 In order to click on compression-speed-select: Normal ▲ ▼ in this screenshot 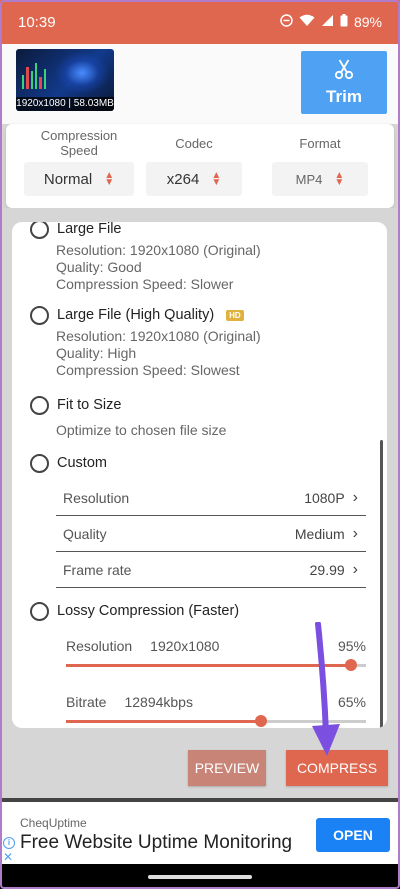, I will do `click(79, 179)`.